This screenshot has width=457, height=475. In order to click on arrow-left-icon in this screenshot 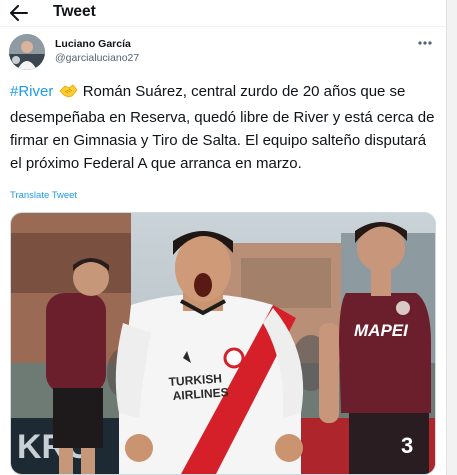, I will do `click(19, 13)`.